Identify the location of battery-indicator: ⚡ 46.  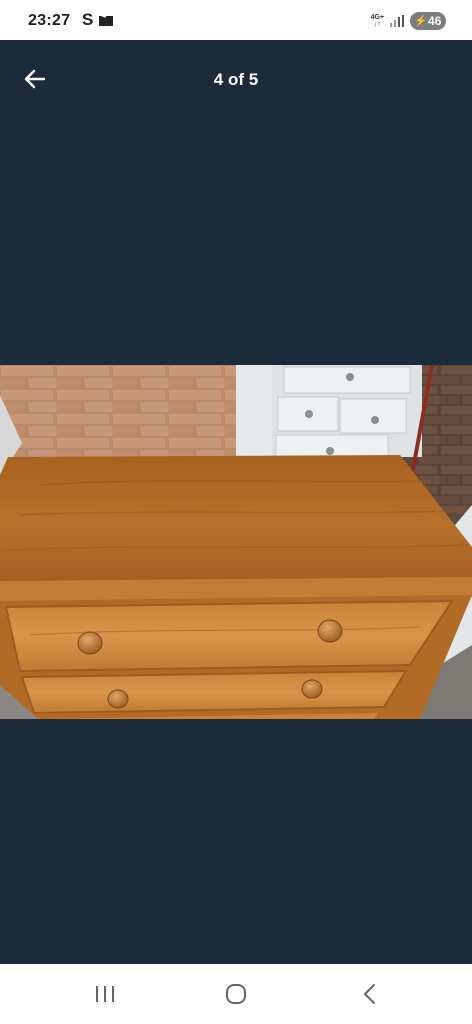
(428, 21).